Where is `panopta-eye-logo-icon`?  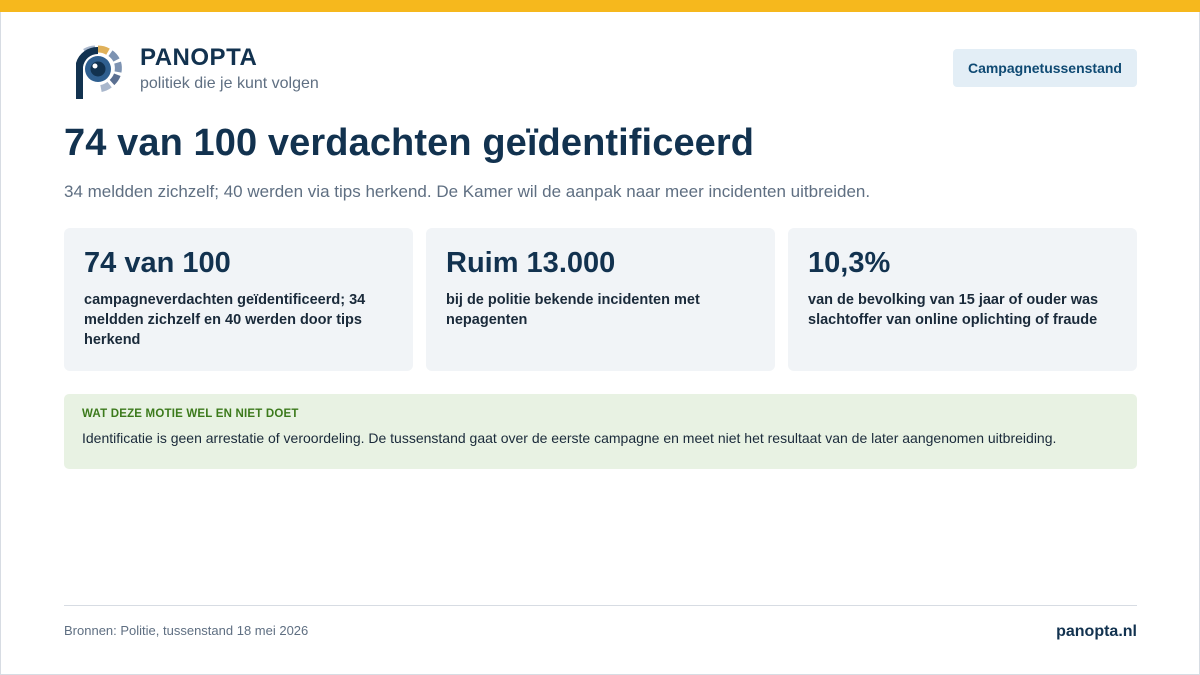 panopta-eye-logo-icon is located at coordinates (99, 72).